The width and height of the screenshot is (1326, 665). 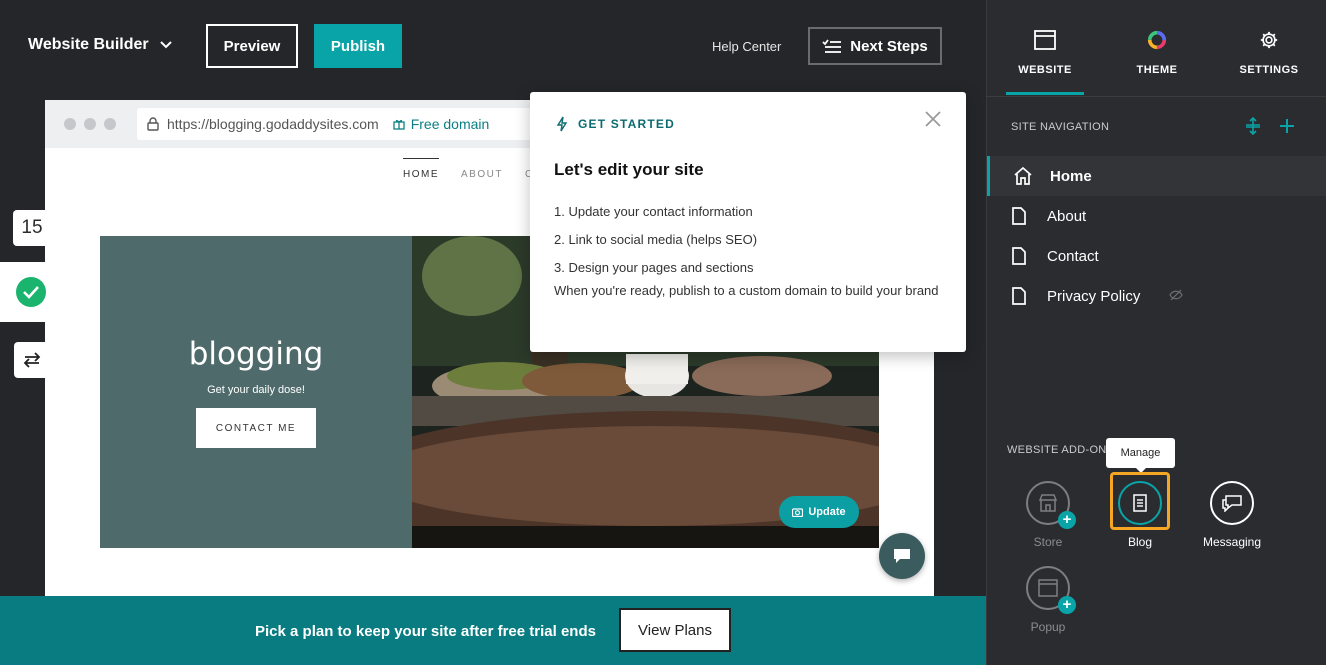 What do you see at coordinates (256, 354) in the screenshot?
I see `site-title: blogging` at bounding box center [256, 354].